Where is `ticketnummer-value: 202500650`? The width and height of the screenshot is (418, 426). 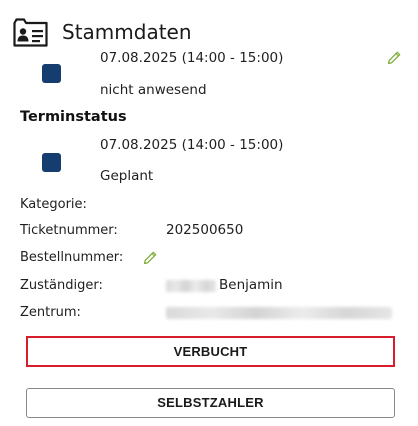 ticketnummer-value: 202500650 is located at coordinates (205, 230).